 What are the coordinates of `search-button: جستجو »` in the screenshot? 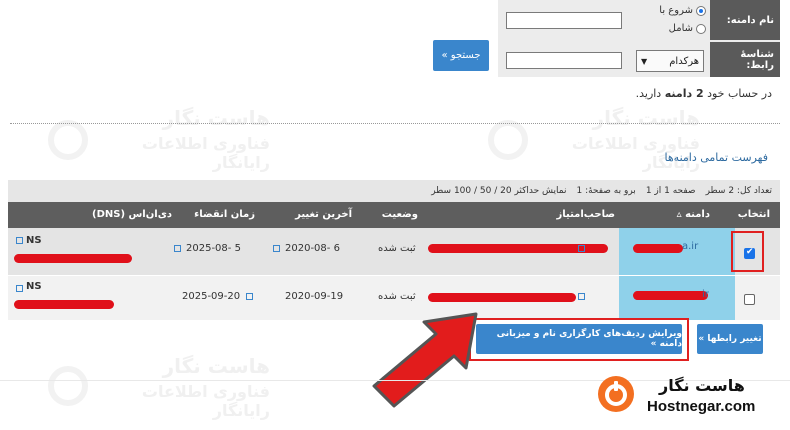 It's located at (461, 55).